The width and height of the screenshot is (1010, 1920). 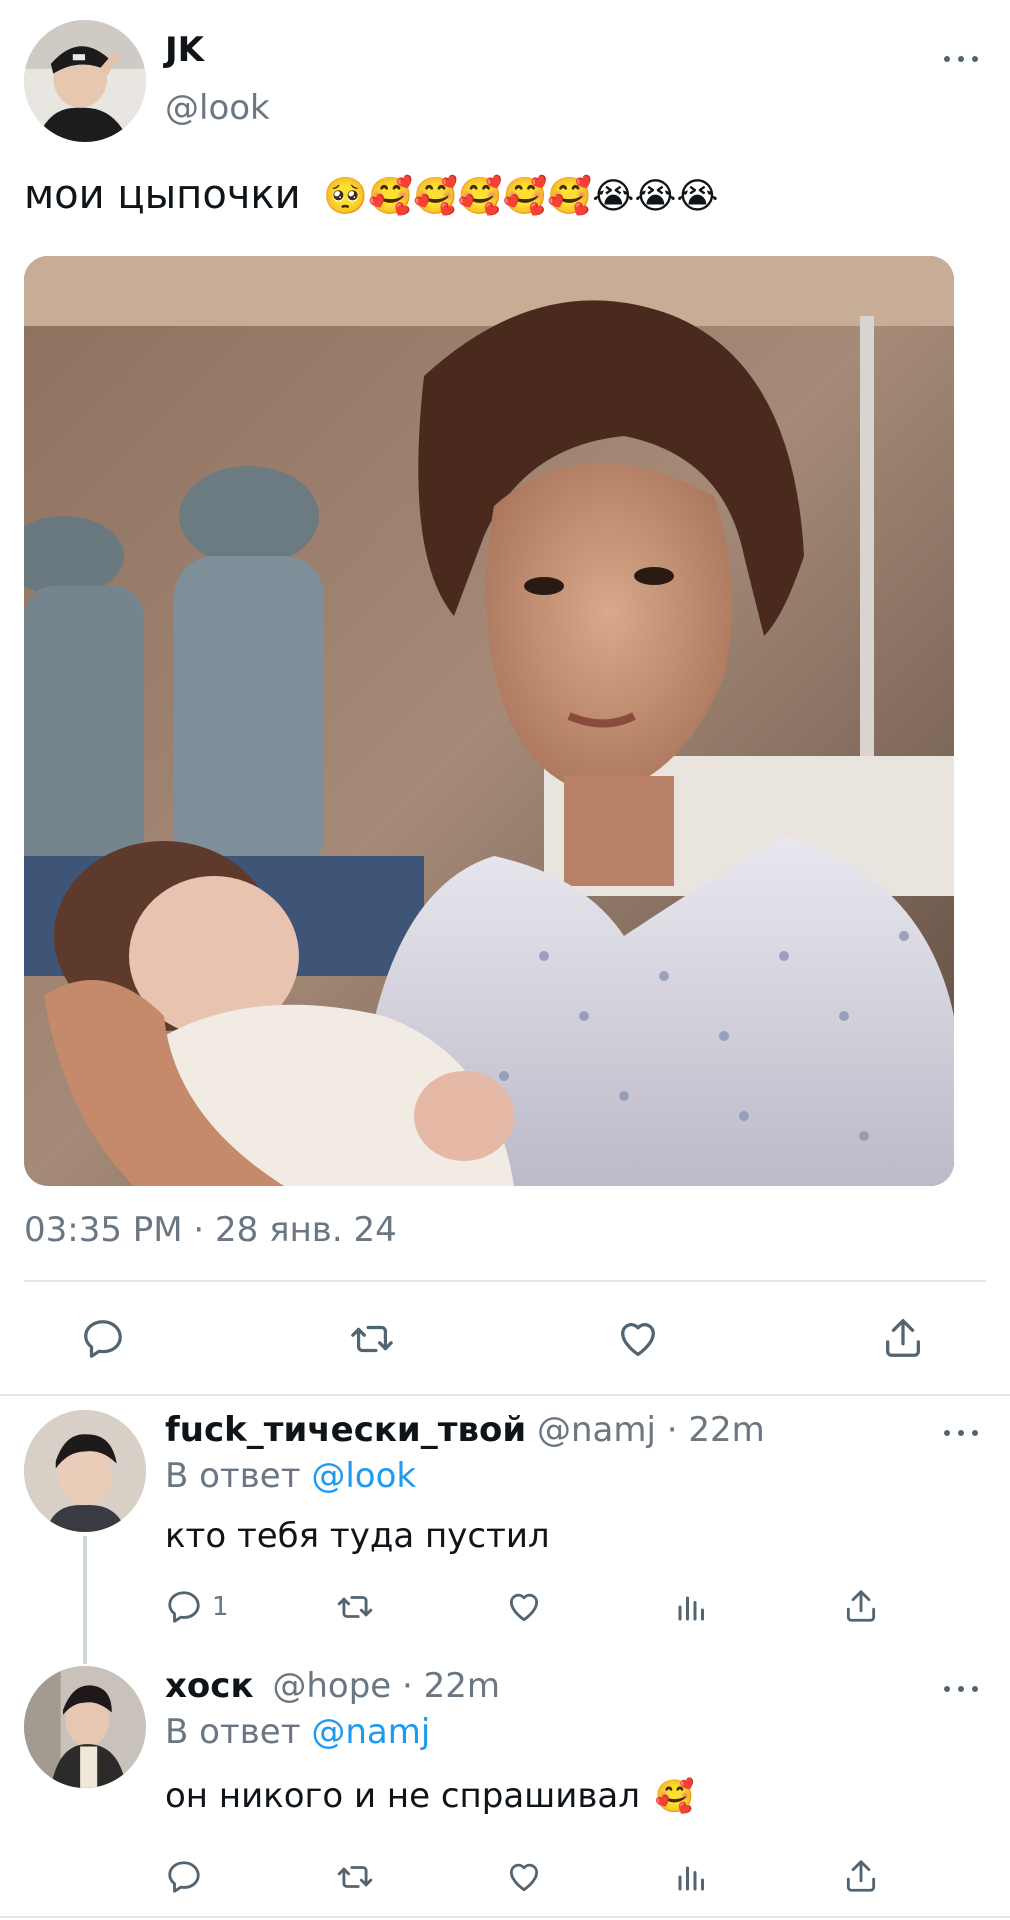 I want to click on reply-to-handle: @namj, so click(x=370, y=1732).